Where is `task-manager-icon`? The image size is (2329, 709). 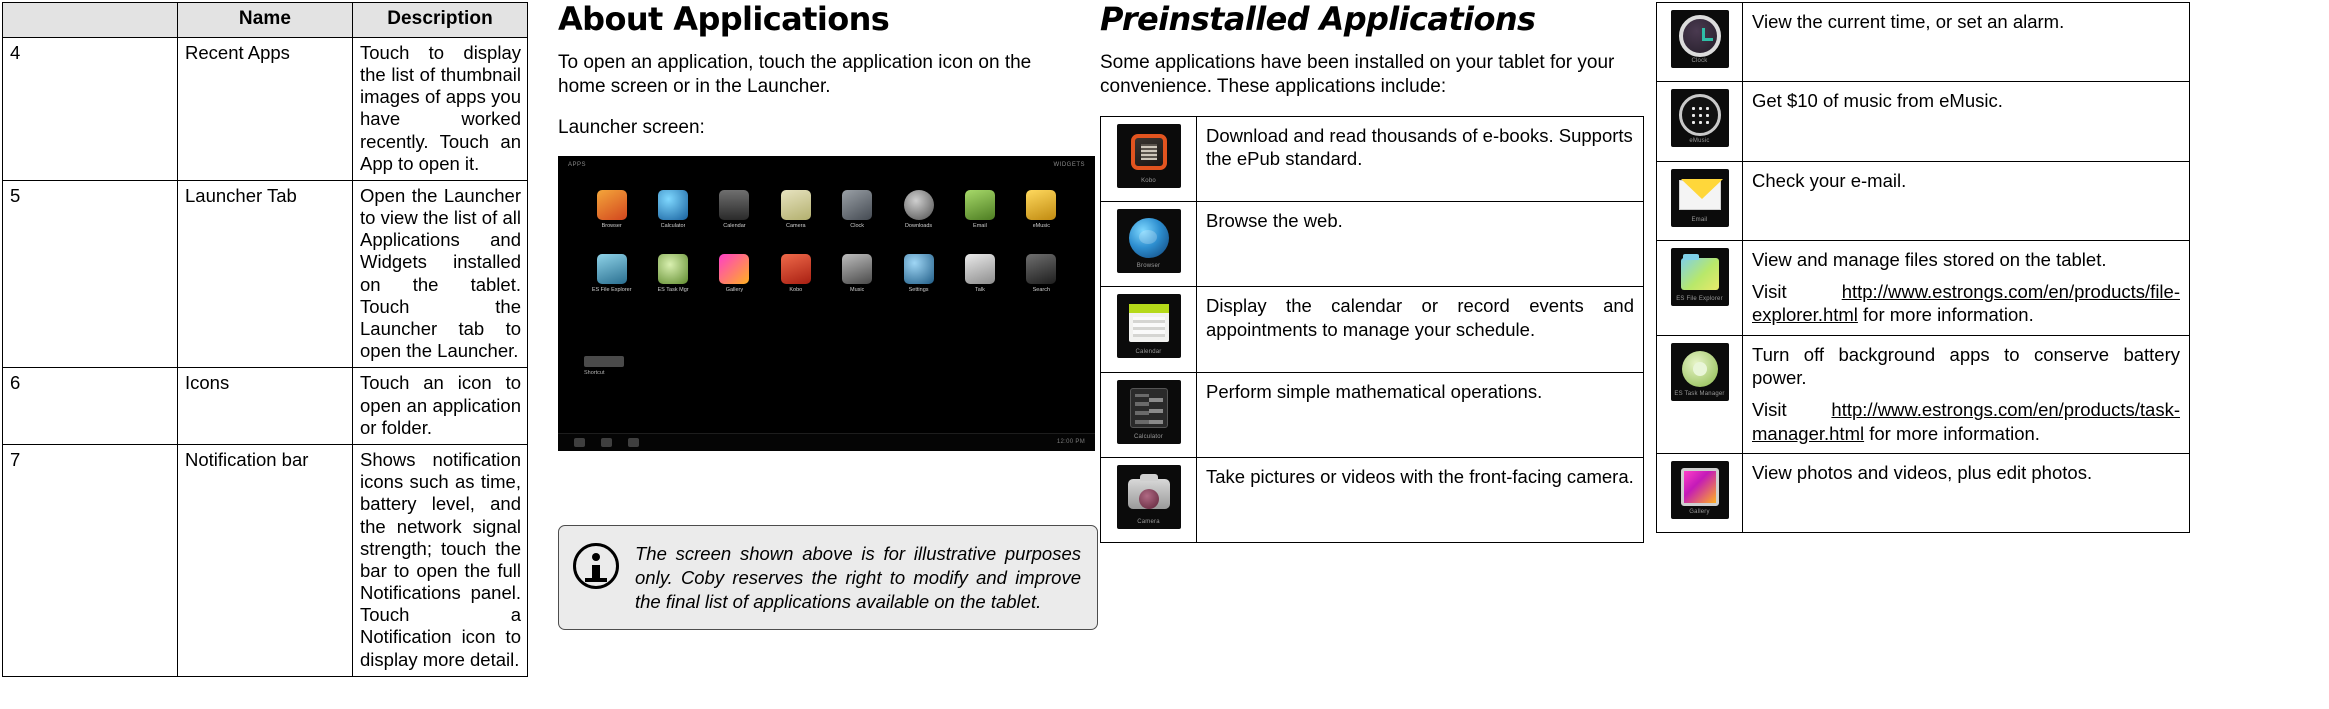
task-manager-icon is located at coordinates (673, 268).